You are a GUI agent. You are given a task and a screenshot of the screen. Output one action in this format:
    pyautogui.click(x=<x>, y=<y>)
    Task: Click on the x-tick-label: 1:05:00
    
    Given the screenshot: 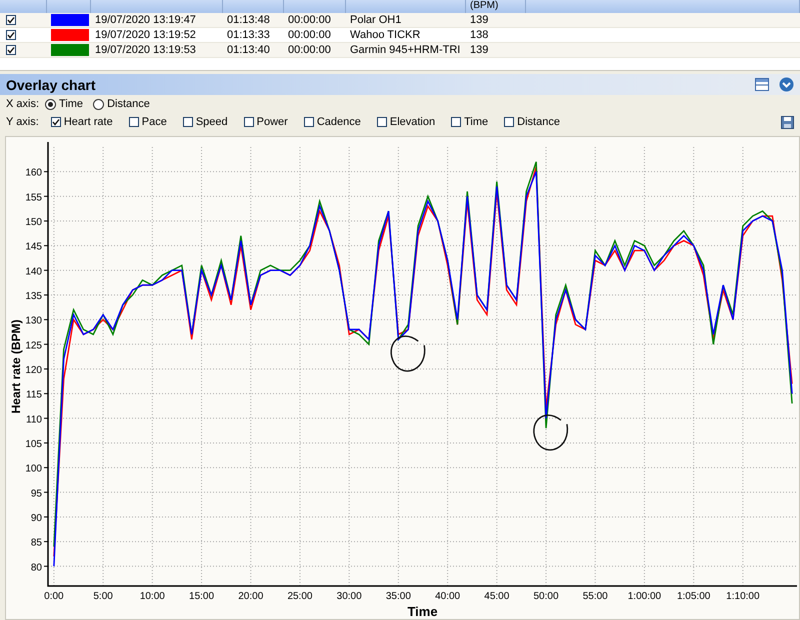 What is the action you would take?
    pyautogui.click(x=693, y=596)
    